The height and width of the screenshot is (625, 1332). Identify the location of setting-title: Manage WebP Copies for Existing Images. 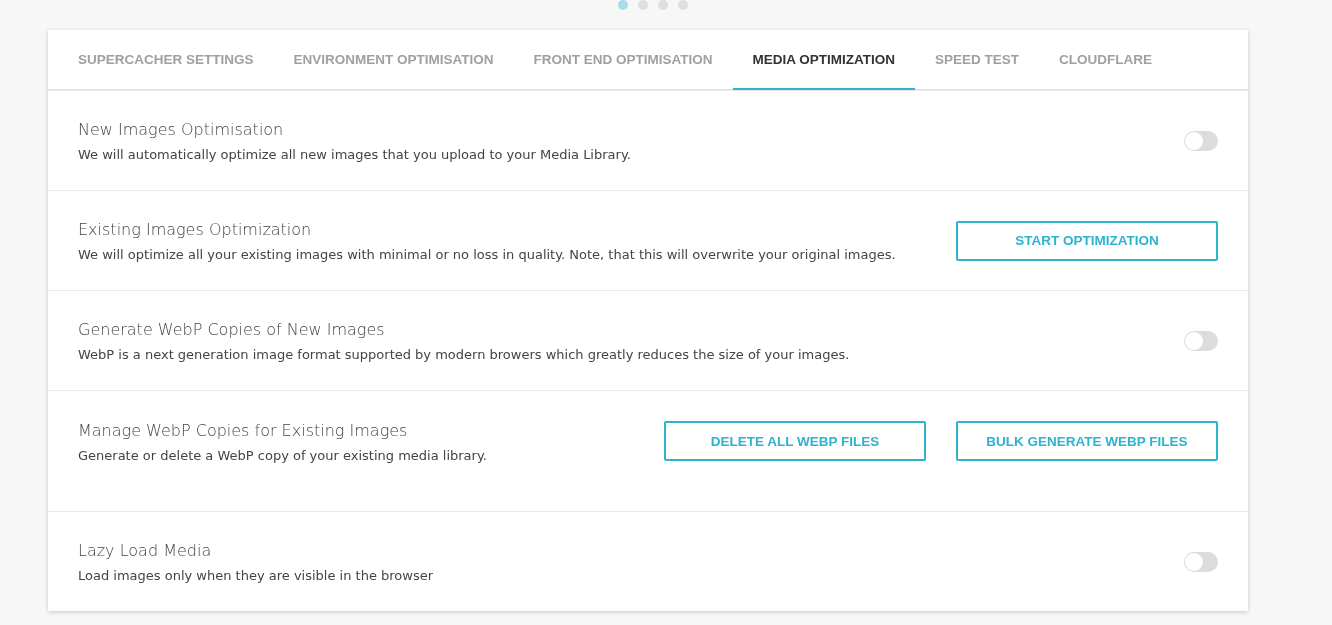
(243, 430).